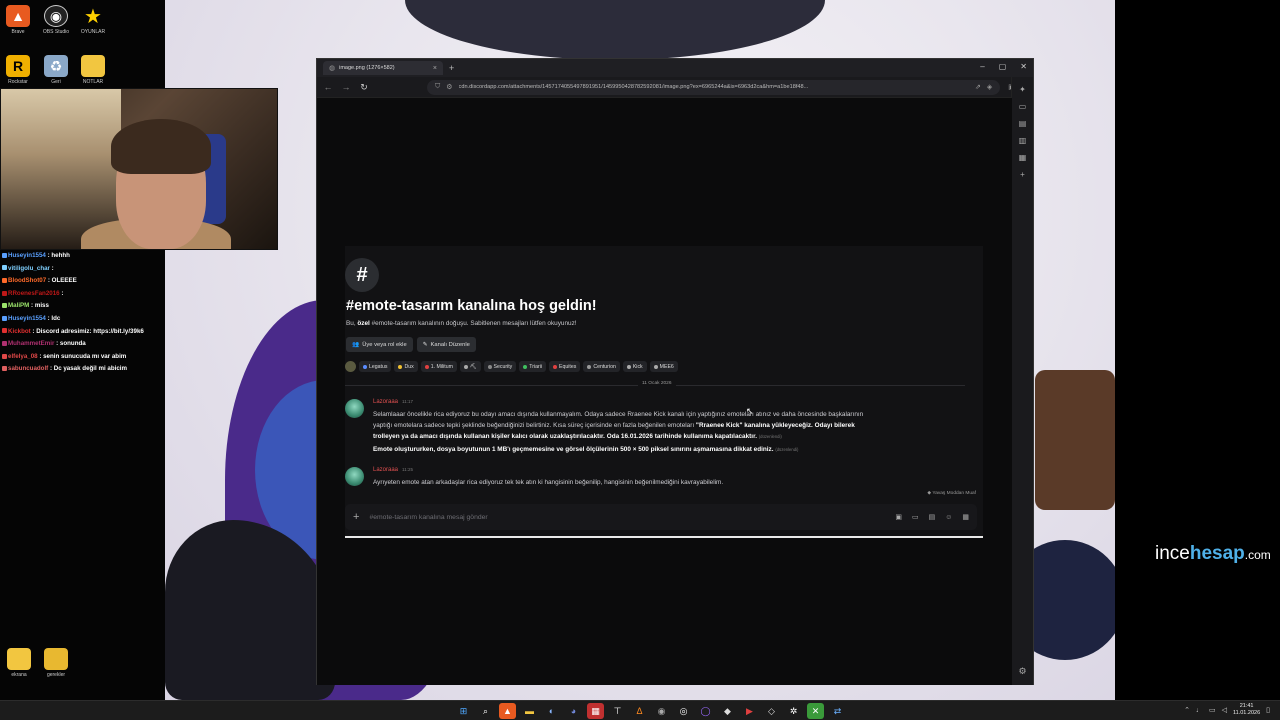  I want to click on desktop-icon-obs: ◉ OBS Studio, so click(56, 20).